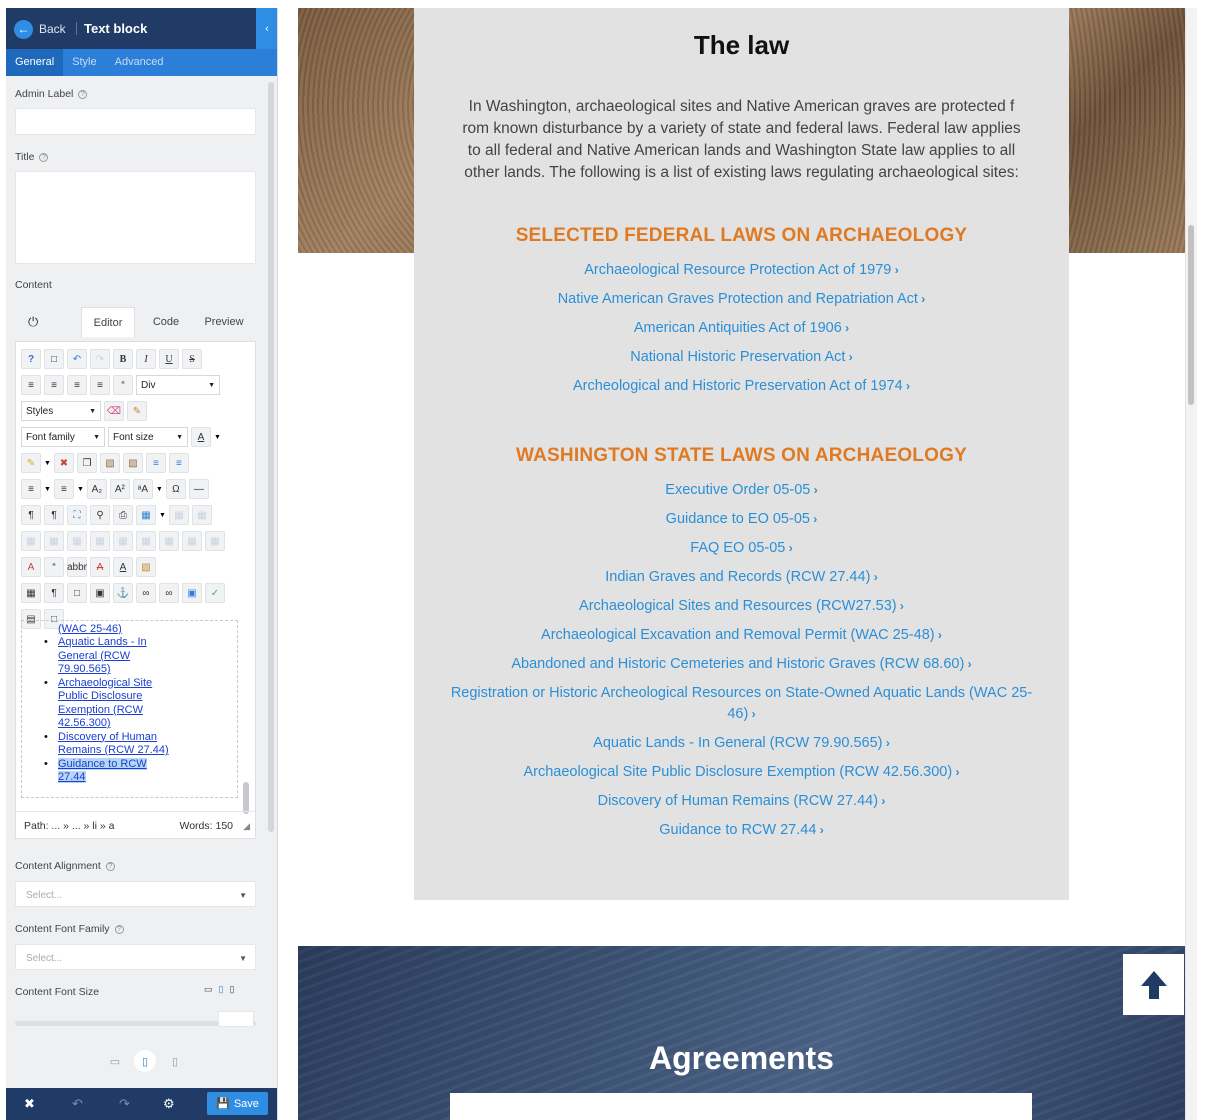 Image resolution: width=1206 pixels, height=1120 pixels. What do you see at coordinates (135, 894) in the screenshot?
I see `content-alignment-select: Select... ▼` at bounding box center [135, 894].